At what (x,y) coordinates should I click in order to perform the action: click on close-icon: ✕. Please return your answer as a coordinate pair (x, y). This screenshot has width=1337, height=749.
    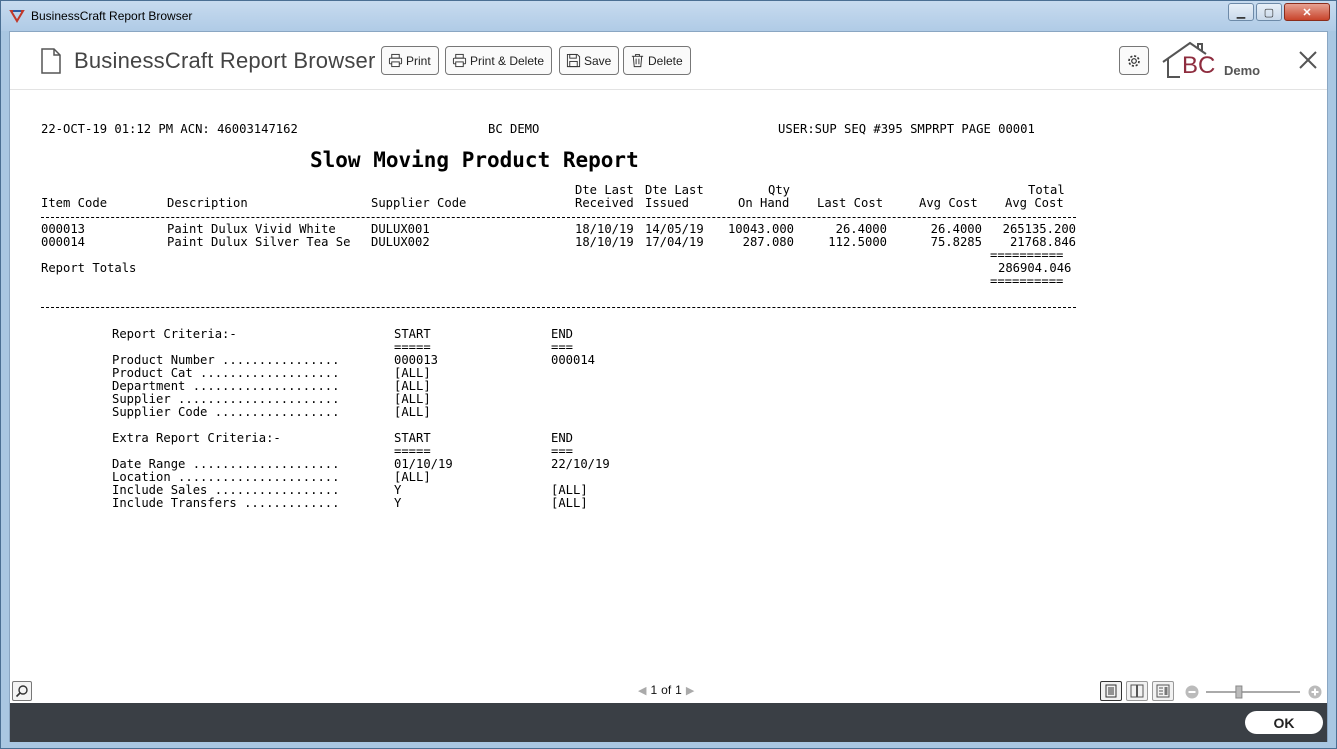
    Looking at the image, I should click on (1307, 12).